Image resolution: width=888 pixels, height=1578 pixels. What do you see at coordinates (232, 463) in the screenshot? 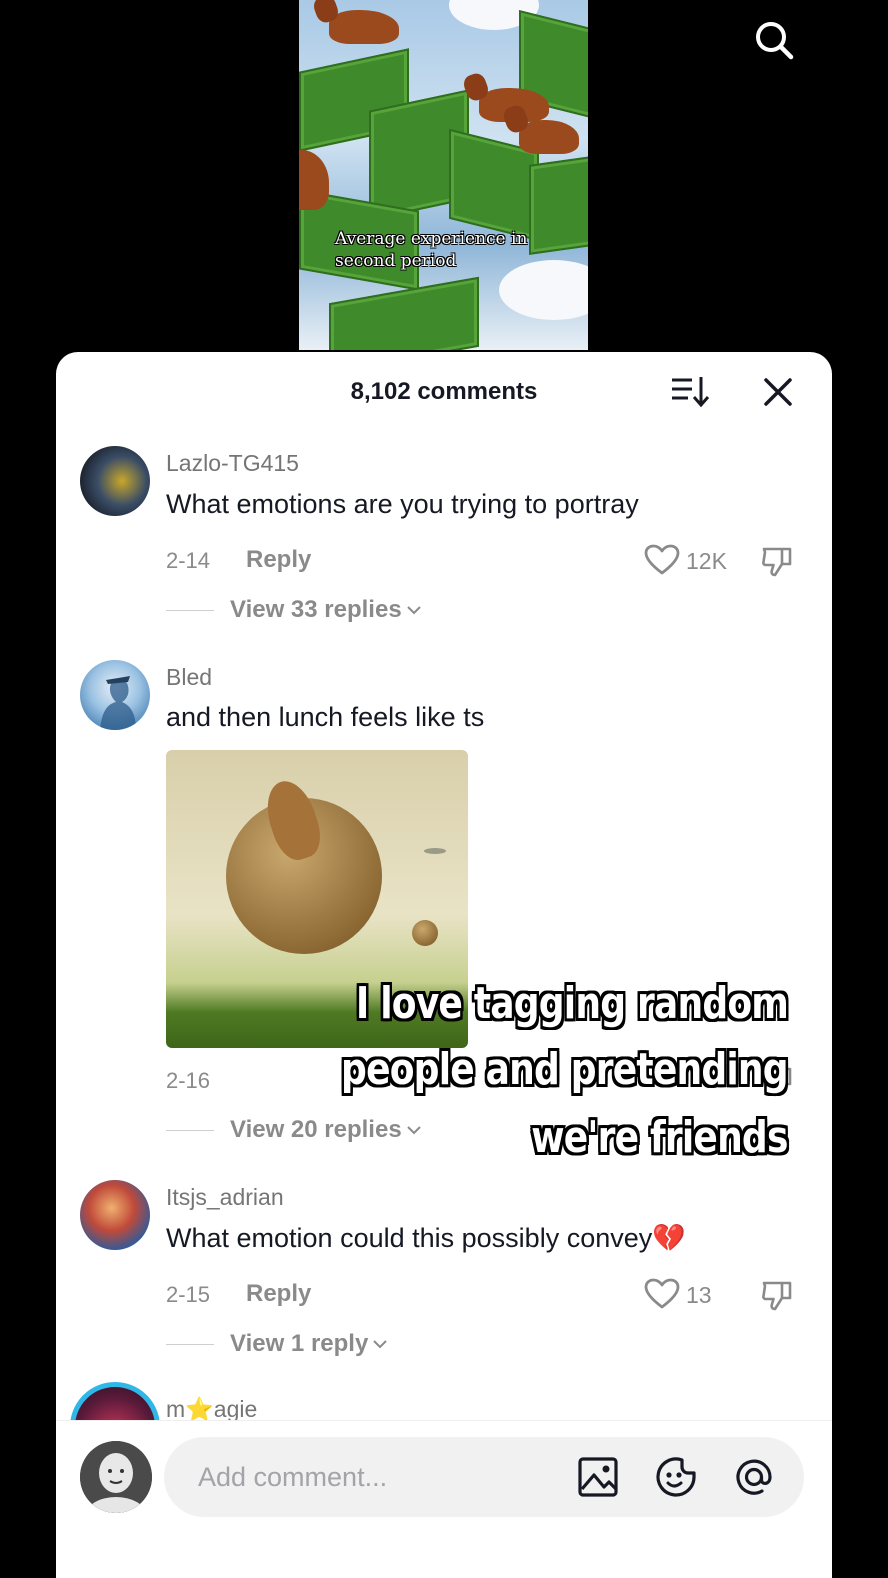
I see `comment-username: Lazlo-TG415` at bounding box center [232, 463].